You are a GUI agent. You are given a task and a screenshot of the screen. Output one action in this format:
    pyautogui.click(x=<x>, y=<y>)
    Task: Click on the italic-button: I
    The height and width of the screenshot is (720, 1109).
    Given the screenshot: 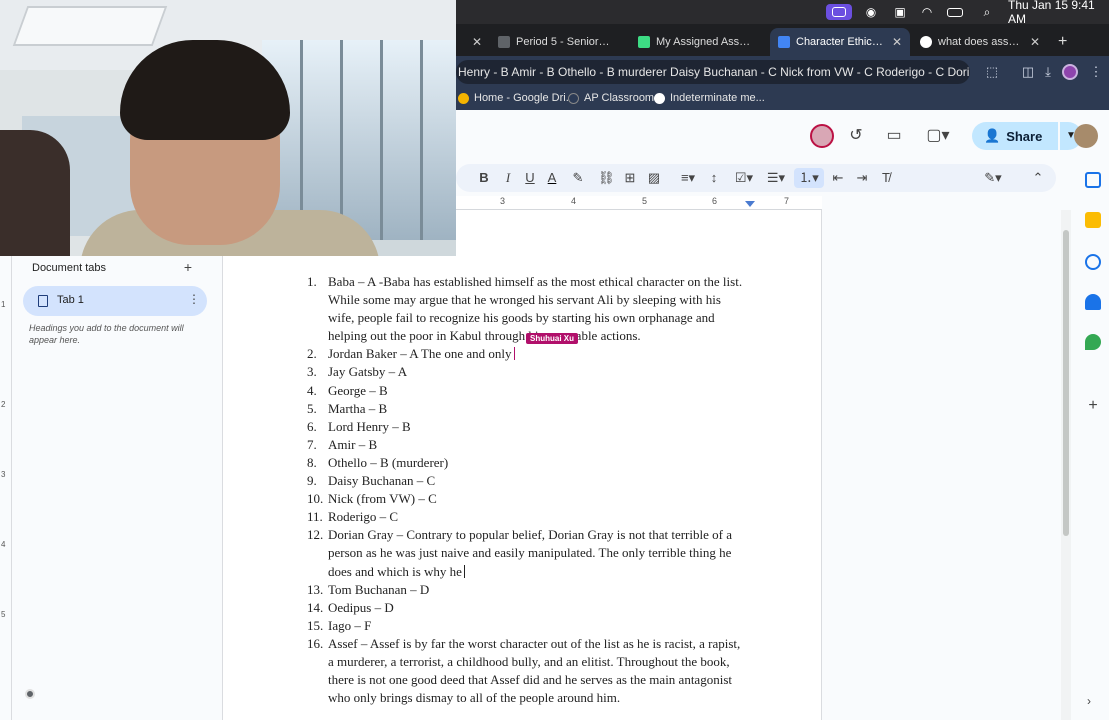 What is the action you would take?
    pyautogui.click(x=508, y=178)
    